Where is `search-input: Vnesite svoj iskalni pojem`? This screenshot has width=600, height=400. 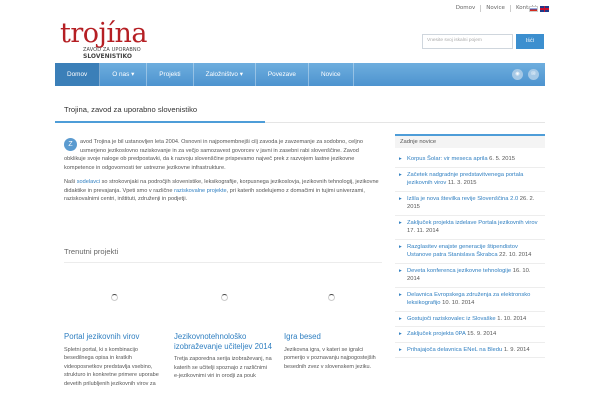 search-input: Vnesite svoj iskalni pojem is located at coordinates (467, 41).